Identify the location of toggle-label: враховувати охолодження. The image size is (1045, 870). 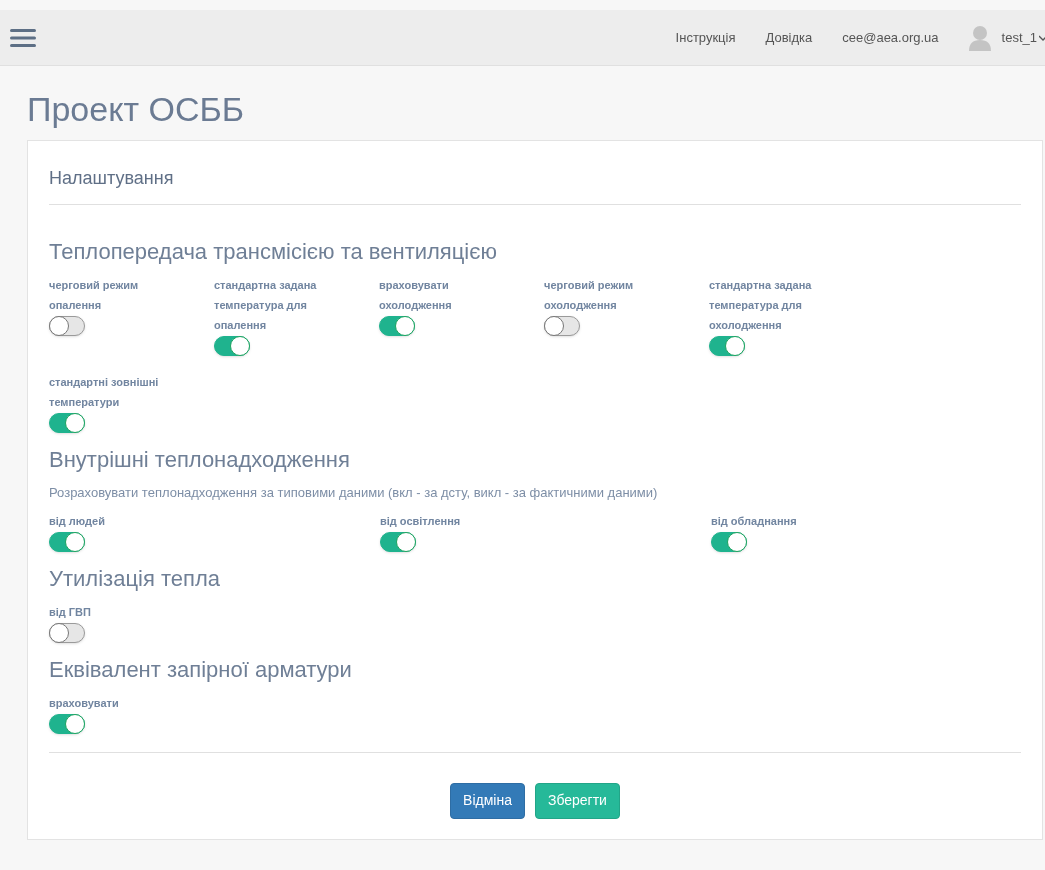
(416, 295).